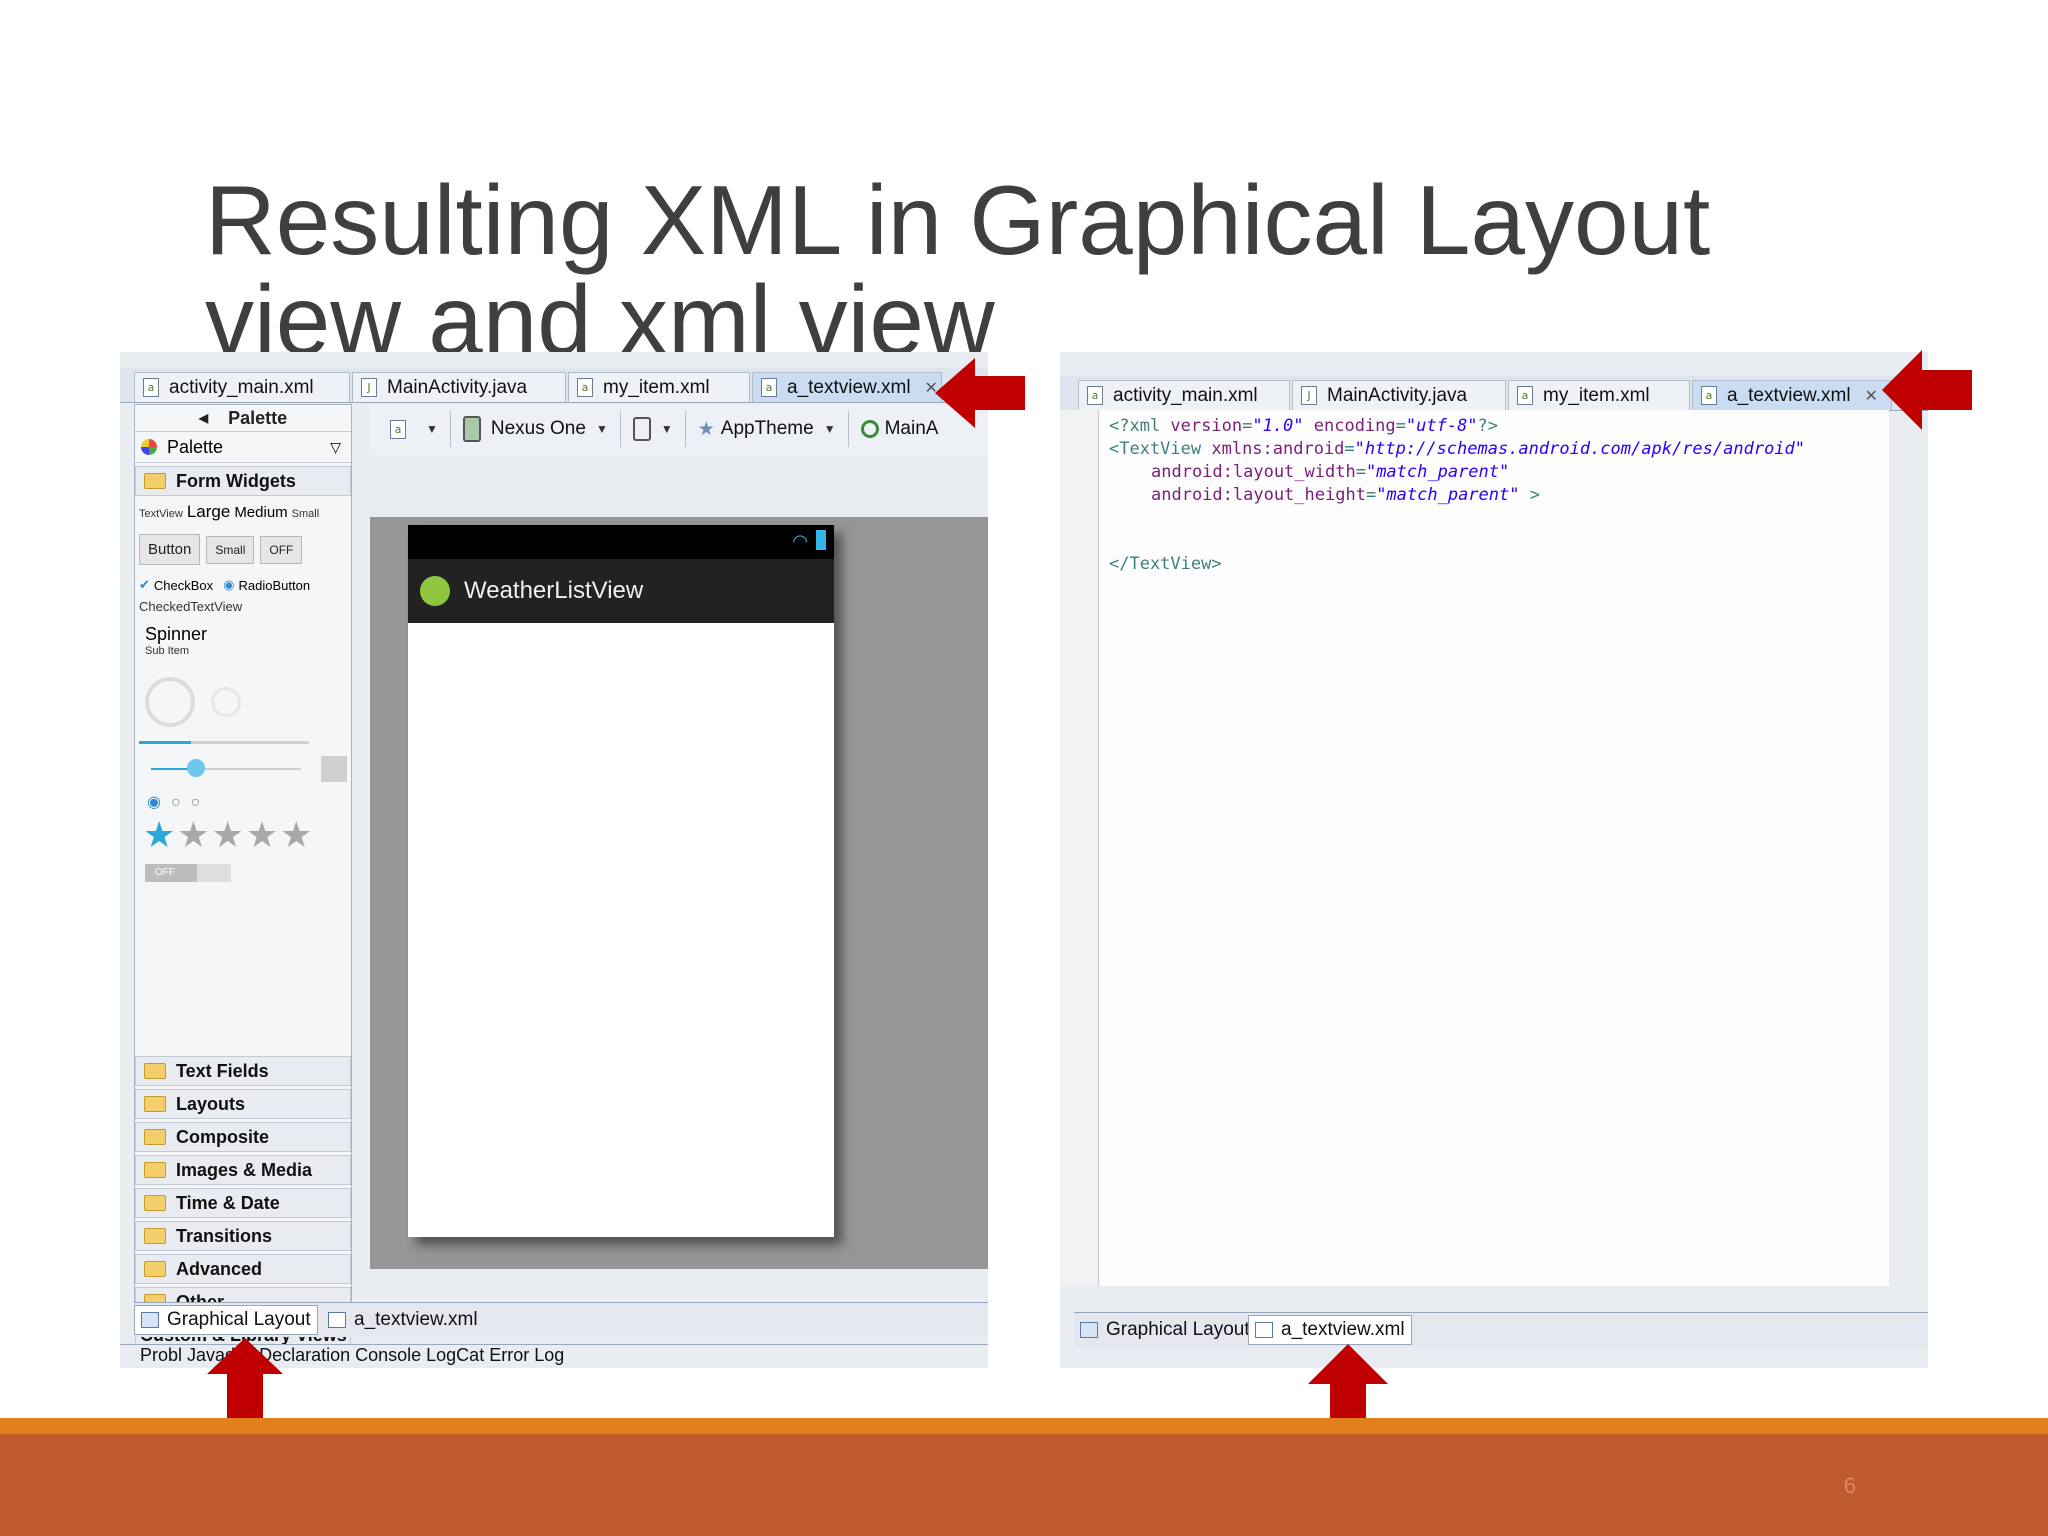  Describe the element at coordinates (167, 651) in the screenshot. I see `spinner-subitem: Sub Item` at that location.